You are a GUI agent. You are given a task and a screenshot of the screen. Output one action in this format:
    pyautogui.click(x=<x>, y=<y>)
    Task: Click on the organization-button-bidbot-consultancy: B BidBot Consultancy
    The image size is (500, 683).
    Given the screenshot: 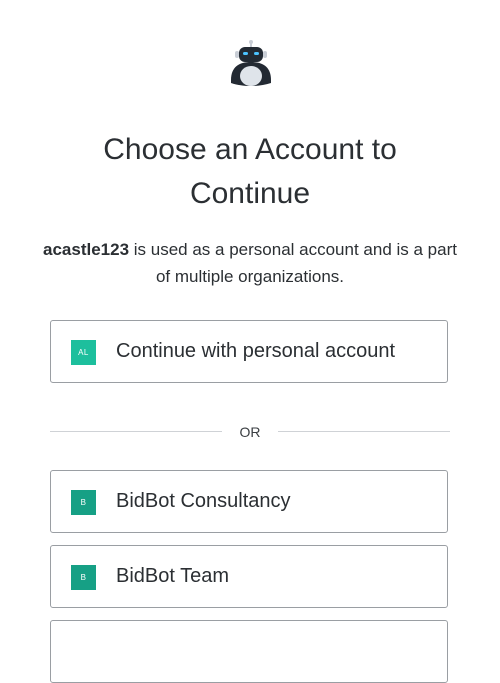 What is the action you would take?
    pyautogui.click(x=249, y=501)
    